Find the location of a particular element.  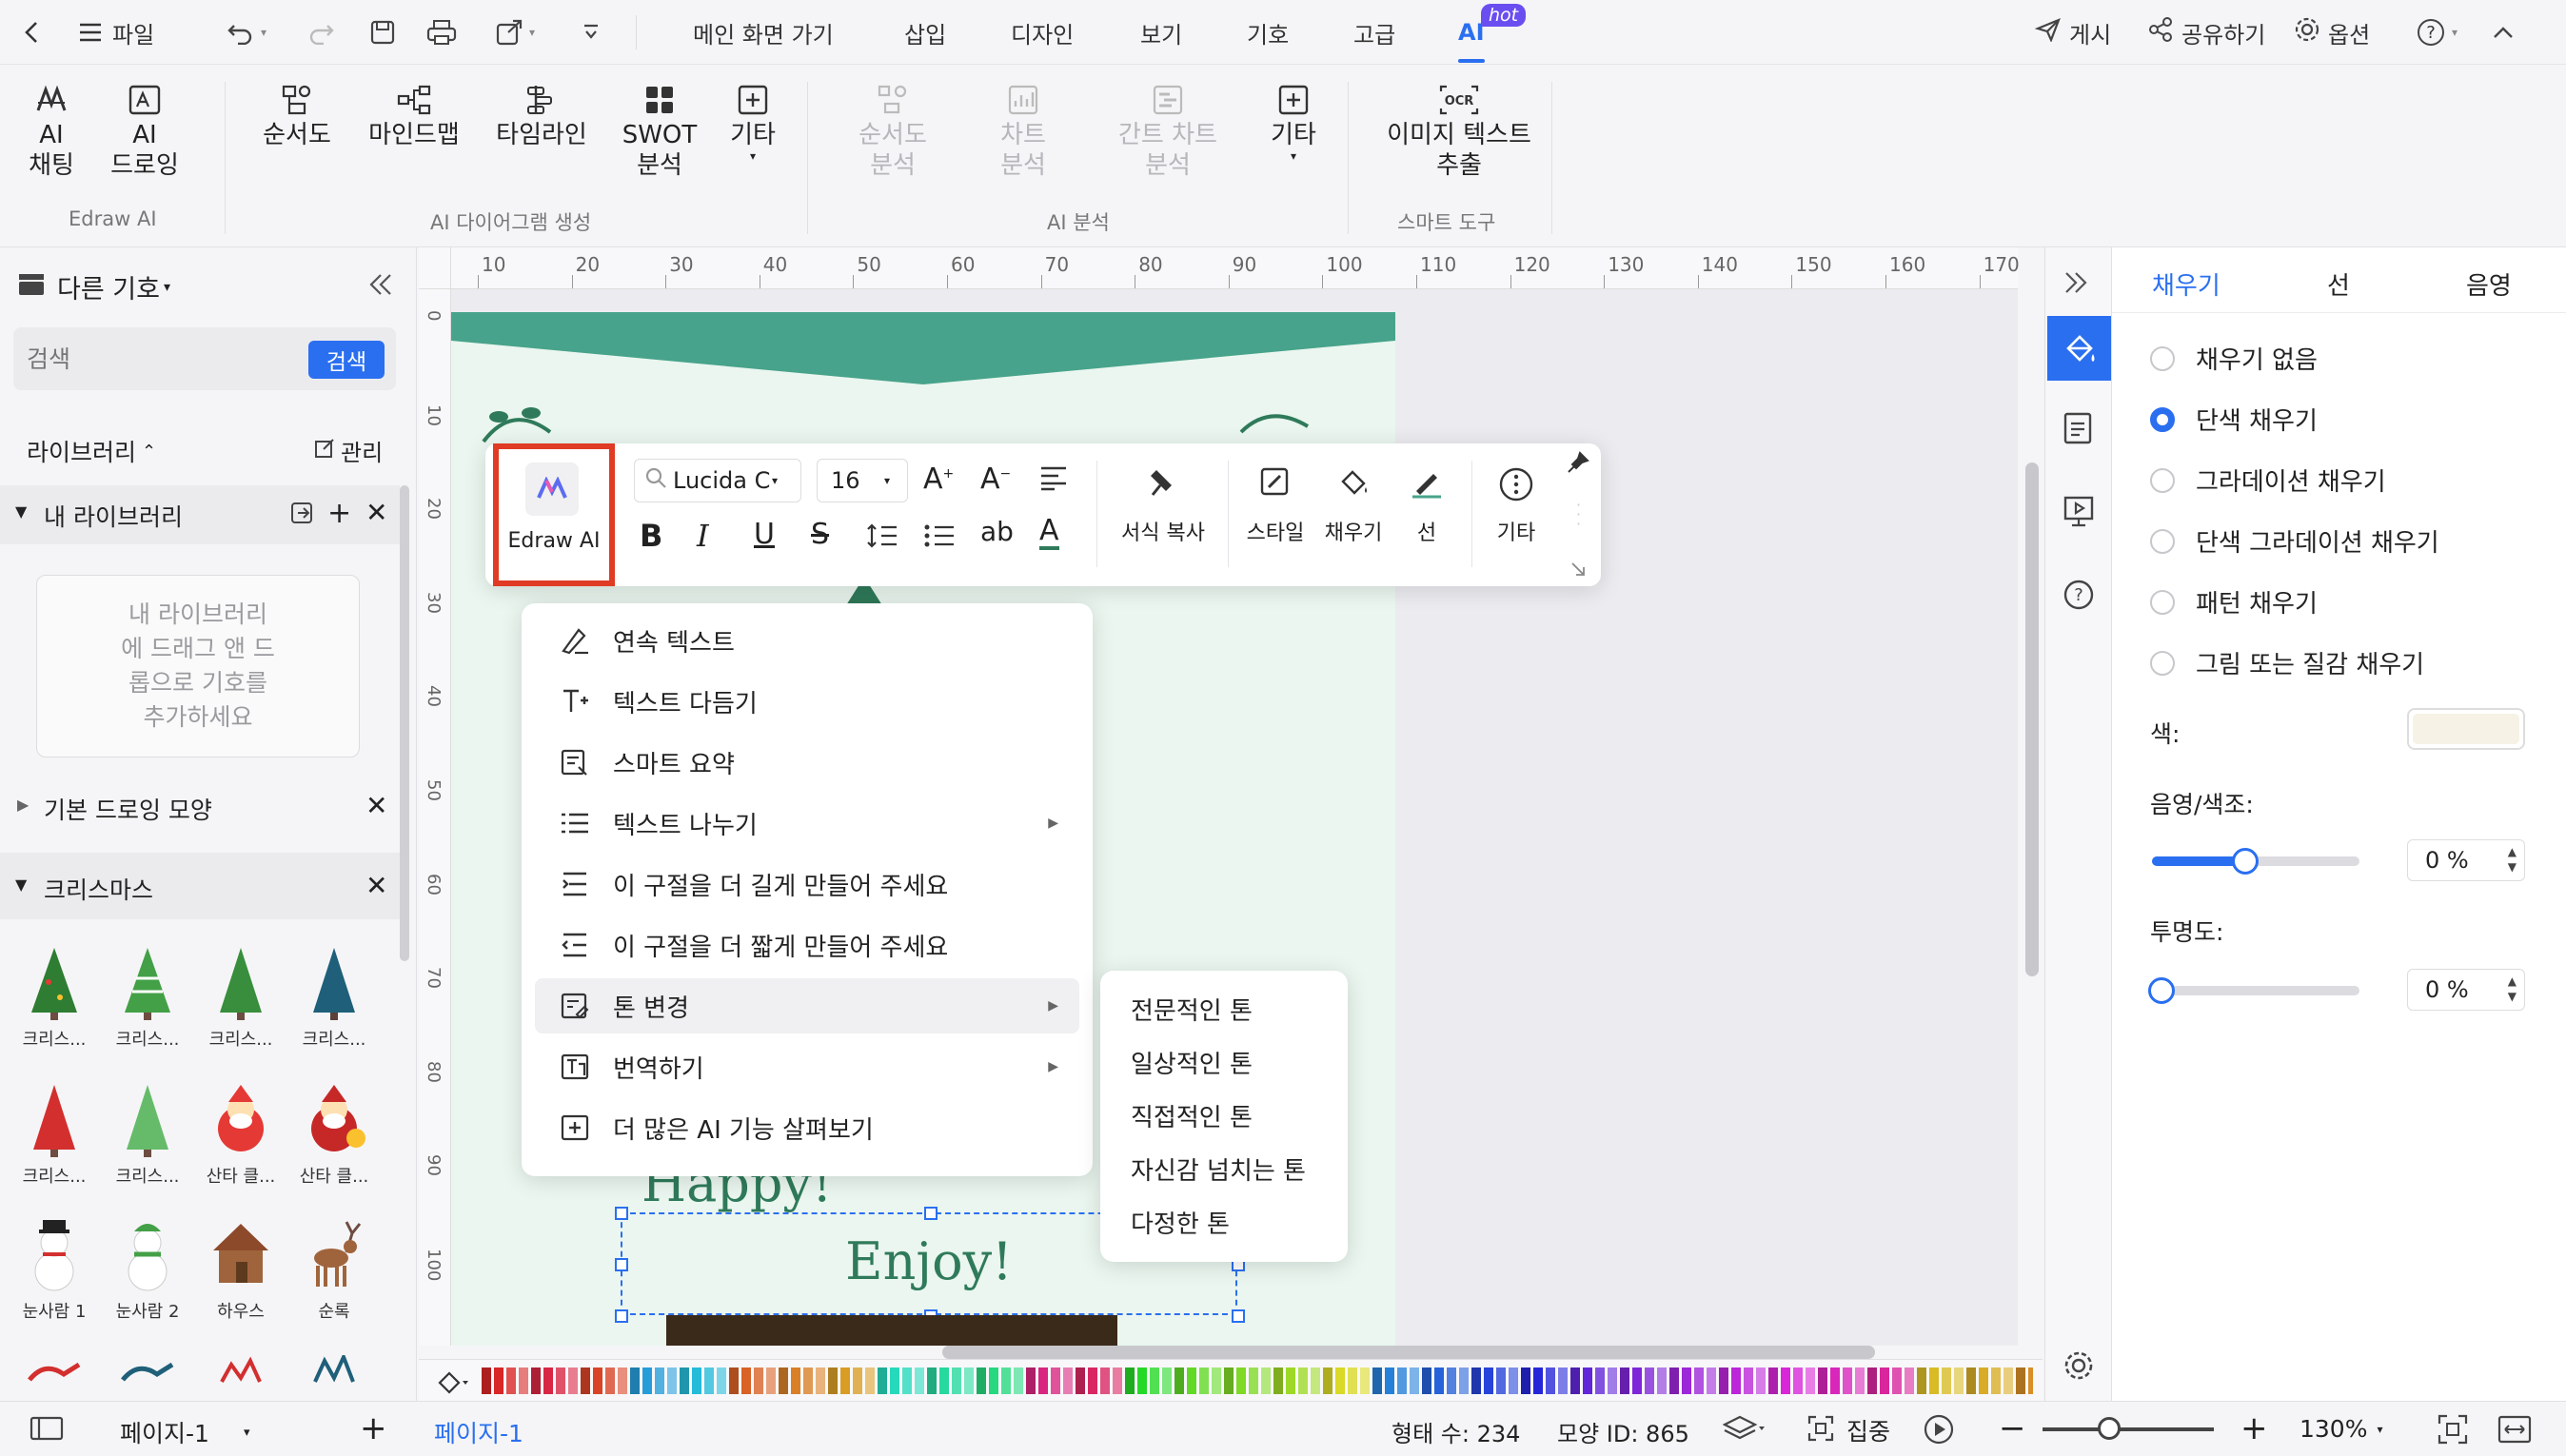

zoom-in-icon: + is located at coordinates (2254, 1428).